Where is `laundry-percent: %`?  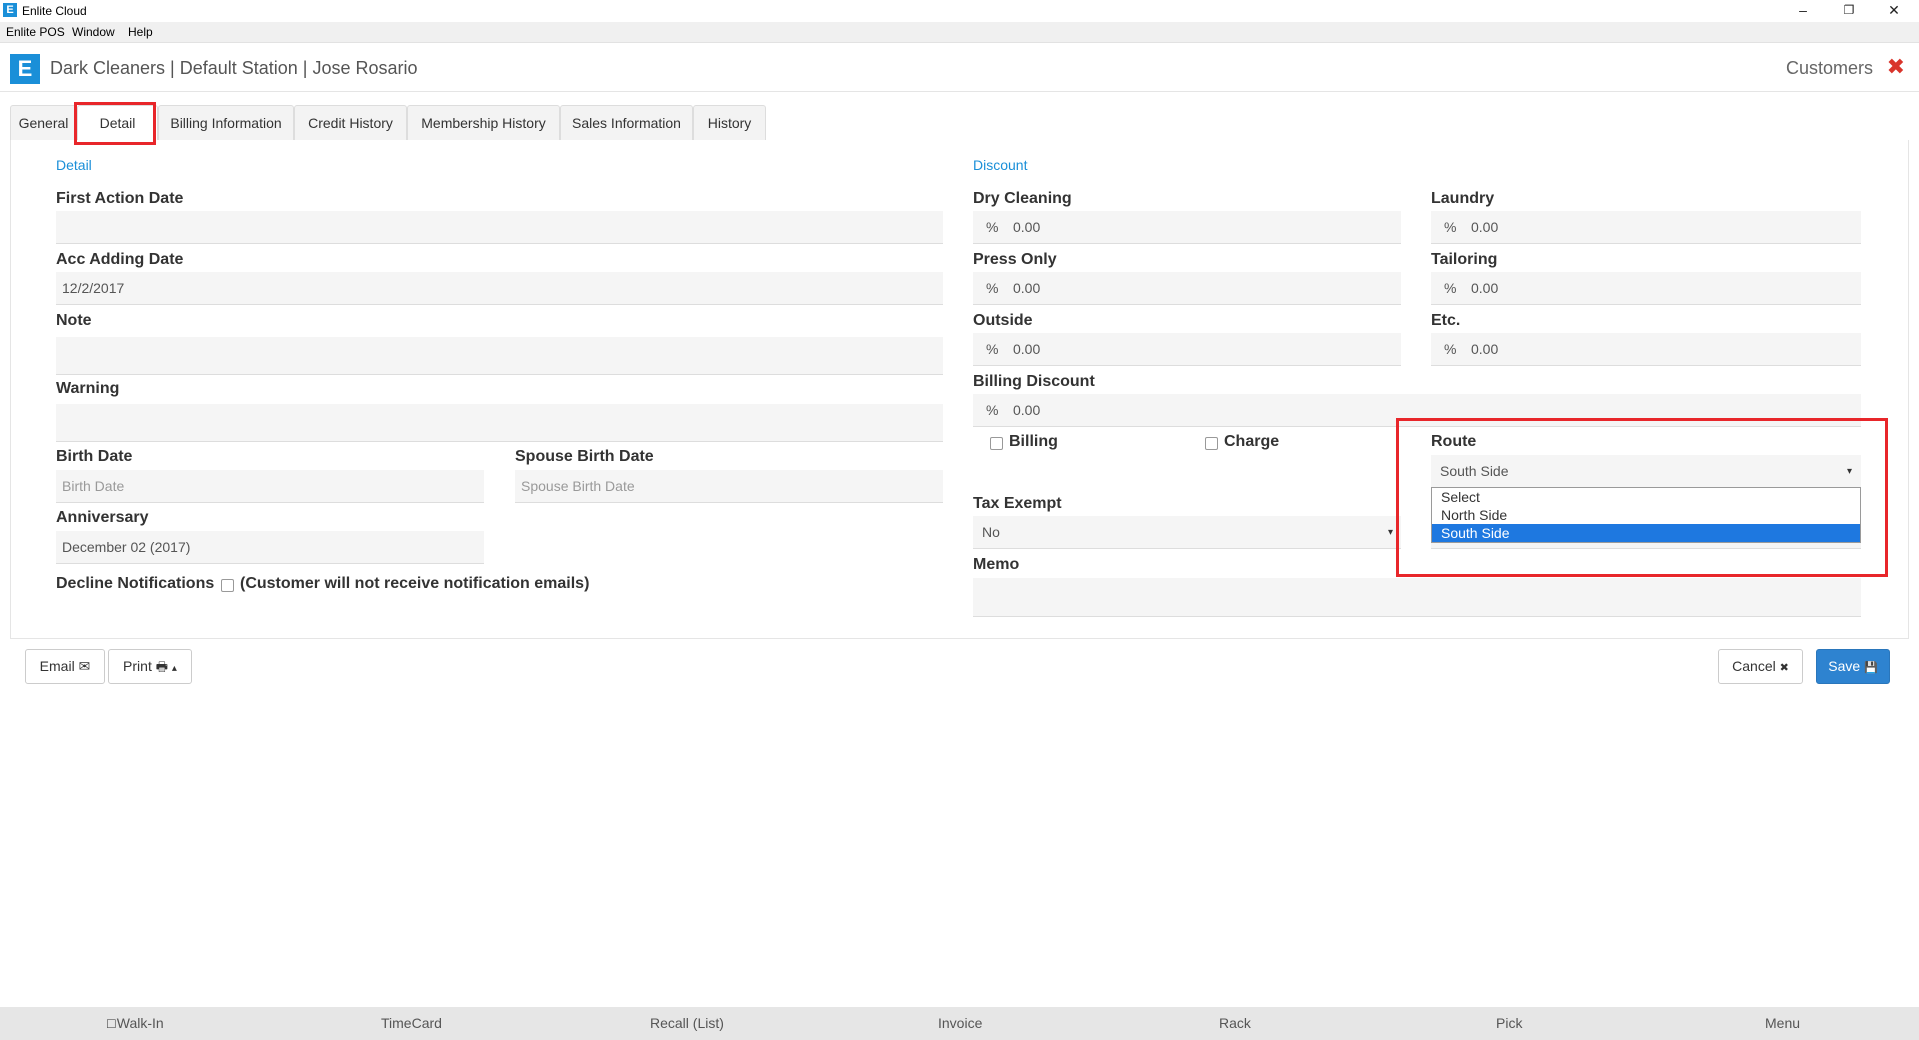 laundry-percent: % is located at coordinates (1450, 227).